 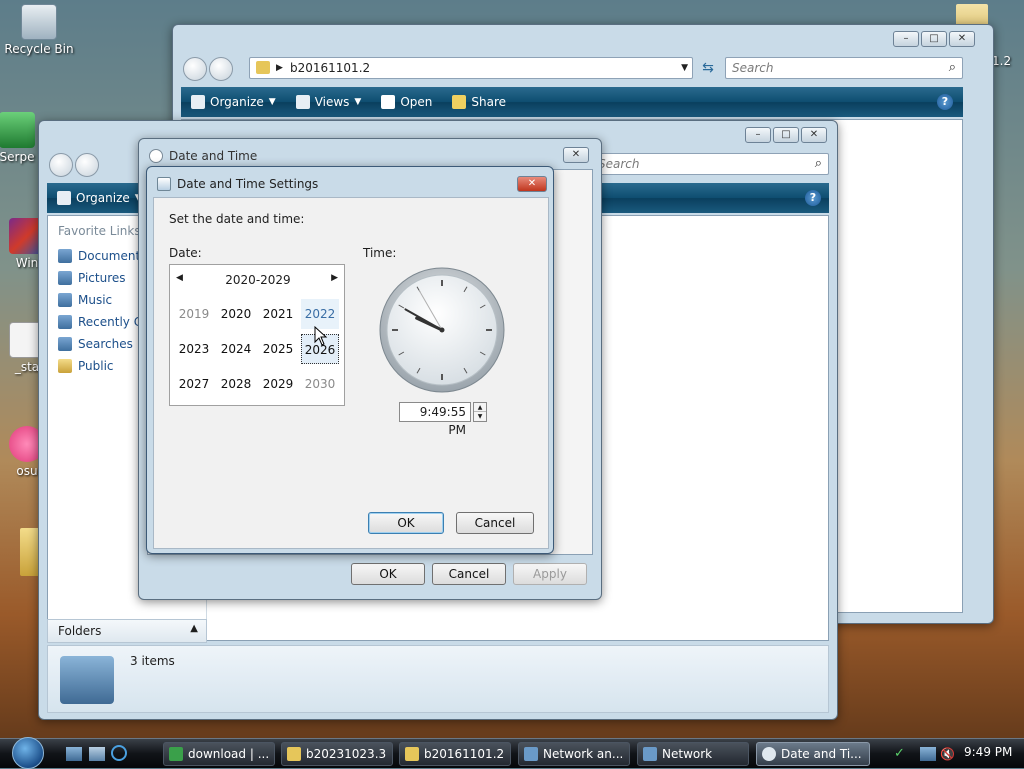 What do you see at coordinates (455, 754) in the screenshot?
I see `task-b20161101: b20161101.2` at bounding box center [455, 754].